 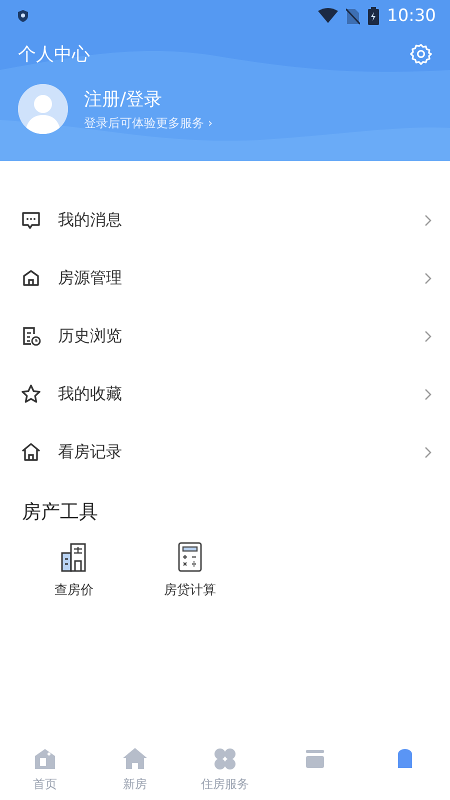 I want to click on settings-icon, so click(x=421, y=54).